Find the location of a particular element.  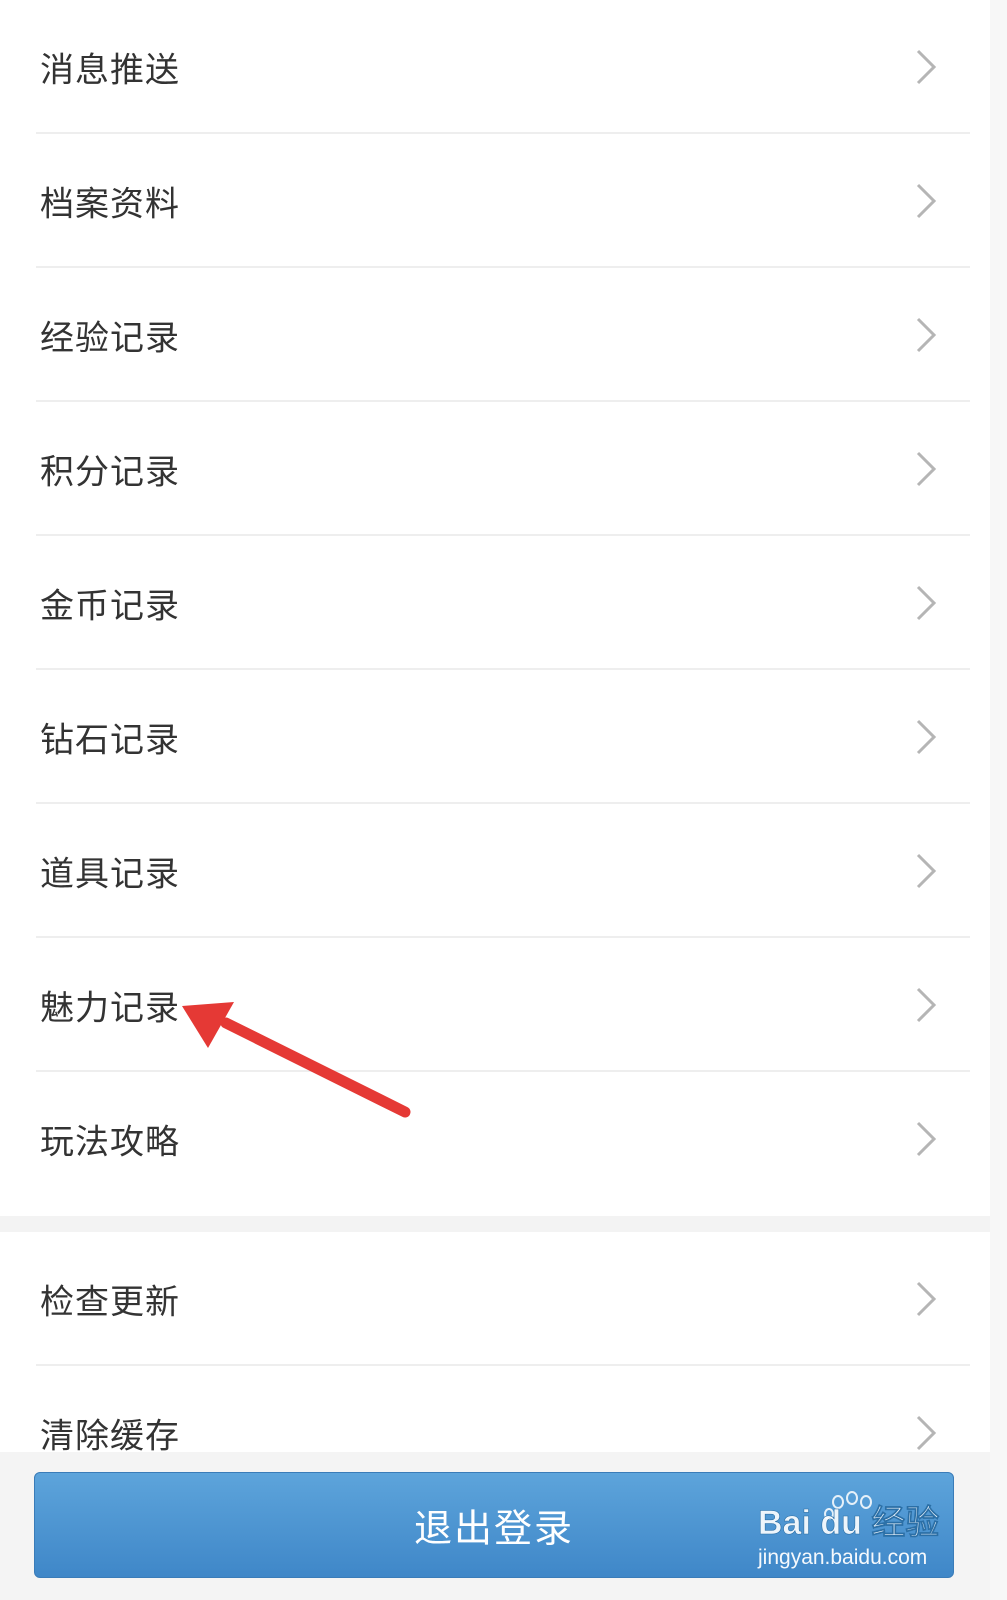

settings-item-charm-log: 魅力记录 is located at coordinates (495, 1005).